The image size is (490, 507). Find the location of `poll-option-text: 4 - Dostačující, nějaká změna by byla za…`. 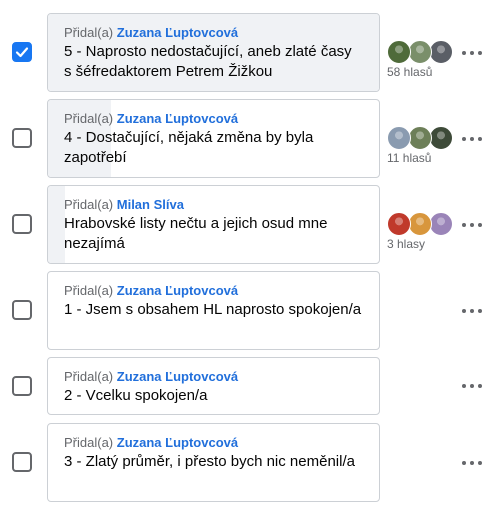

poll-option-text: 4 - Dostačující, nějaká změna by byla za… is located at coordinates (189, 147).